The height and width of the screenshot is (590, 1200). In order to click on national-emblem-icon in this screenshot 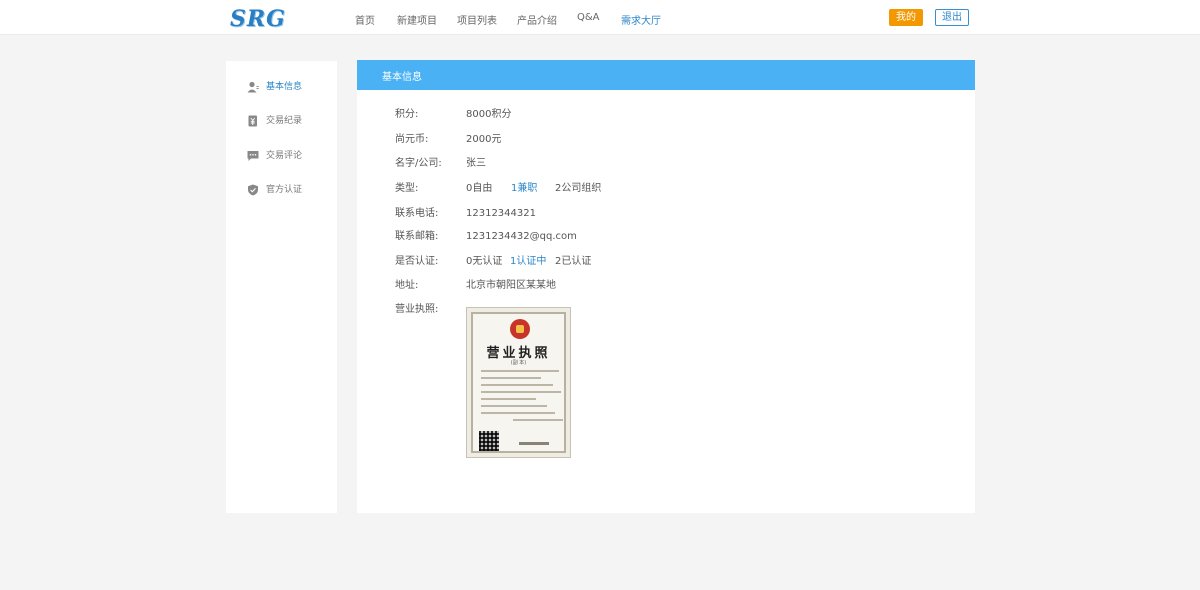, I will do `click(520, 329)`.